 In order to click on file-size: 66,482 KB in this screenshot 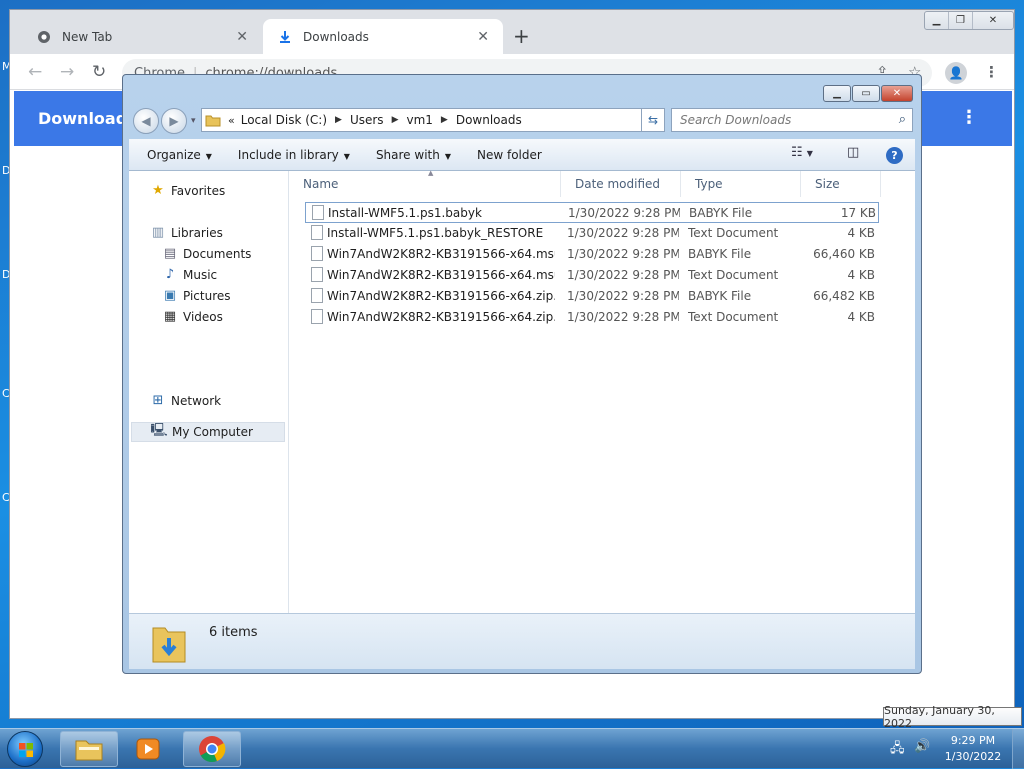, I will do `click(844, 296)`.